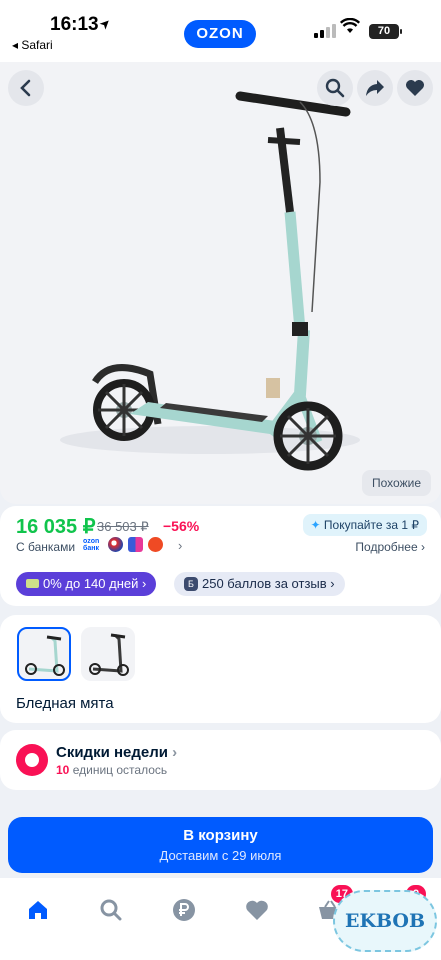  I want to click on review-points-button: Б 250 баллов за отзыв ›, so click(259, 584).